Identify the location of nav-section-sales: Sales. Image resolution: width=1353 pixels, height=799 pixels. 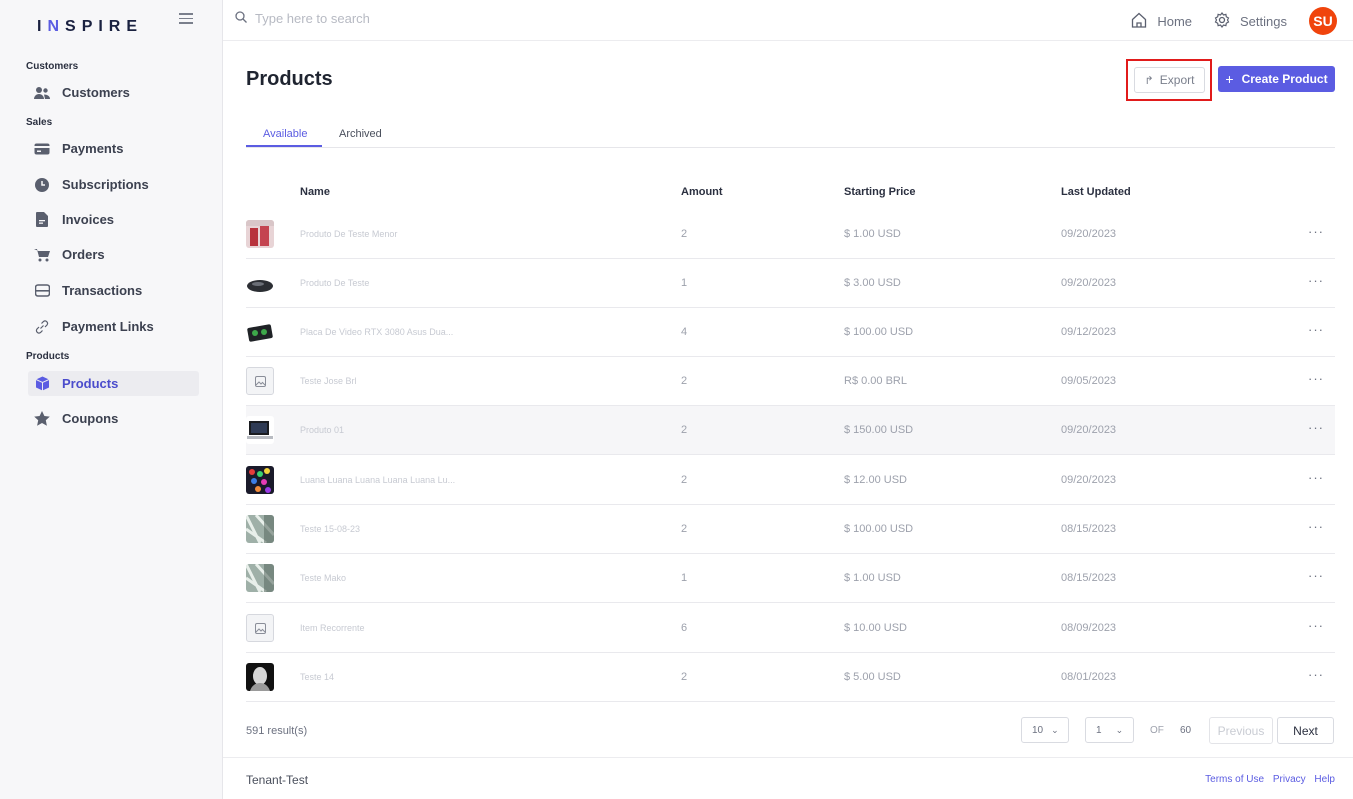
(39, 122).